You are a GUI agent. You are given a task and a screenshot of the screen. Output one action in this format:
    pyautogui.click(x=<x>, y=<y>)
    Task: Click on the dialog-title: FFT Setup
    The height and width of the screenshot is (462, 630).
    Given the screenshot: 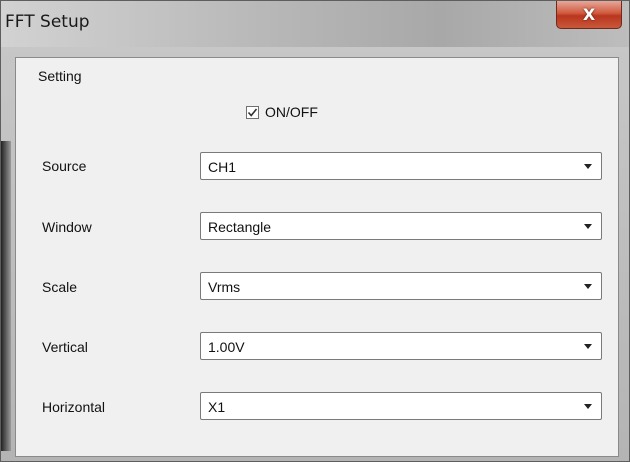 What is the action you would take?
    pyautogui.click(x=47, y=22)
    